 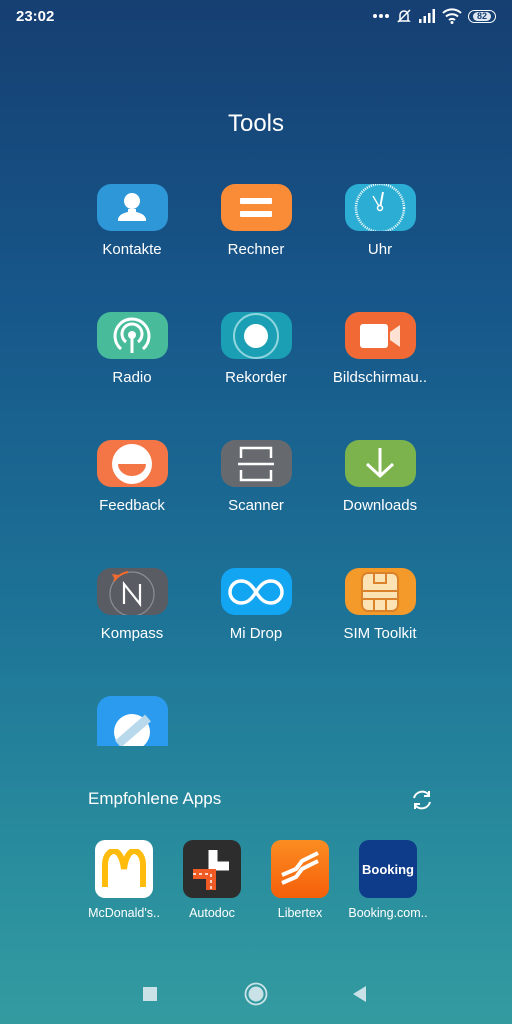 I want to click on app-kontakte: Kontakte, so click(x=132, y=221).